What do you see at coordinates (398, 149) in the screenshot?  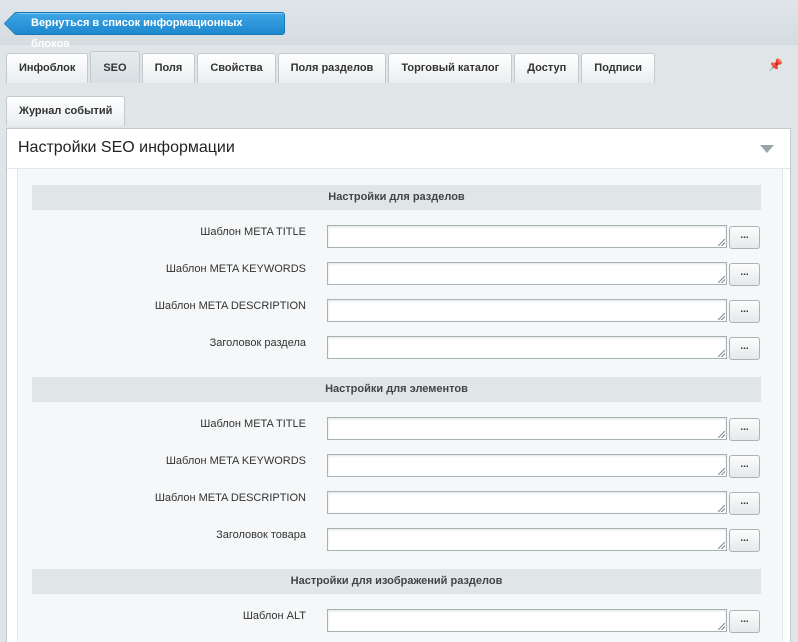 I see `panel-header: Настройки SEO информации` at bounding box center [398, 149].